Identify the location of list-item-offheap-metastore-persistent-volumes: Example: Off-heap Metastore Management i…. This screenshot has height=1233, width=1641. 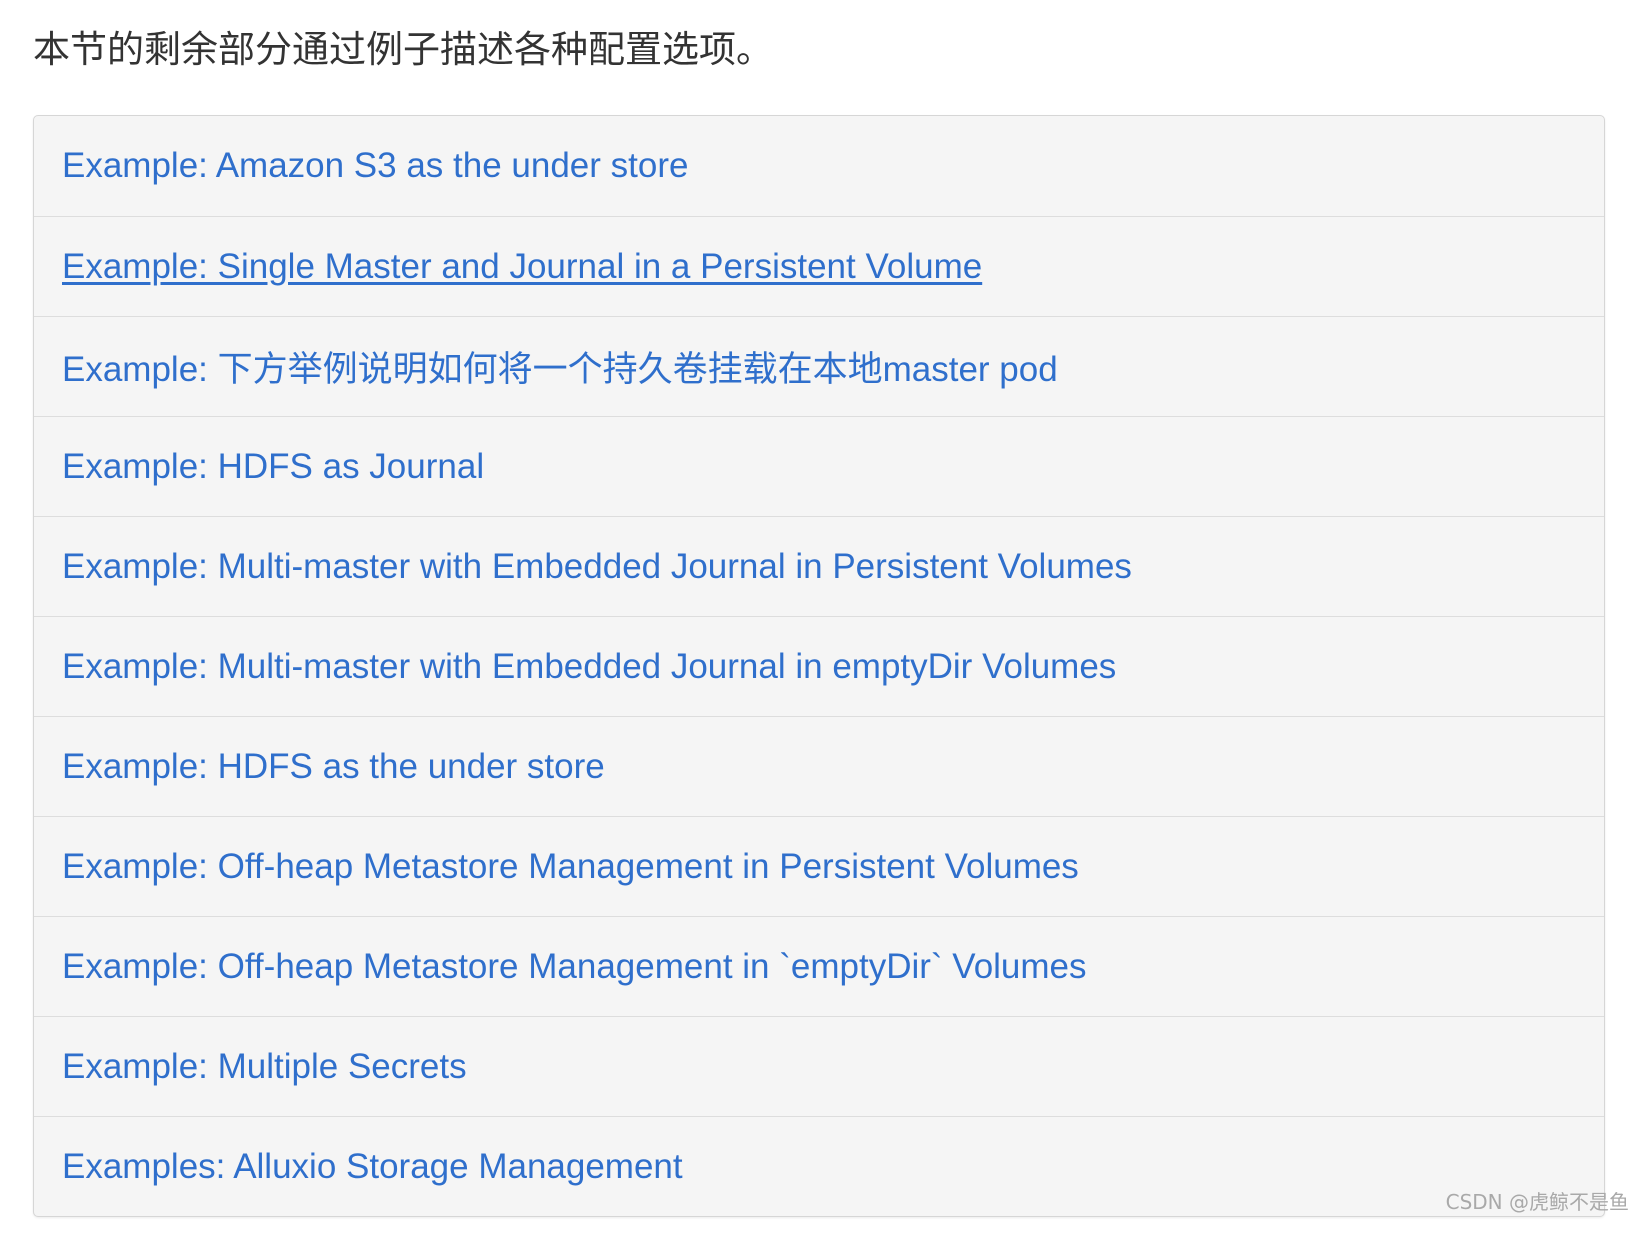
(819, 866).